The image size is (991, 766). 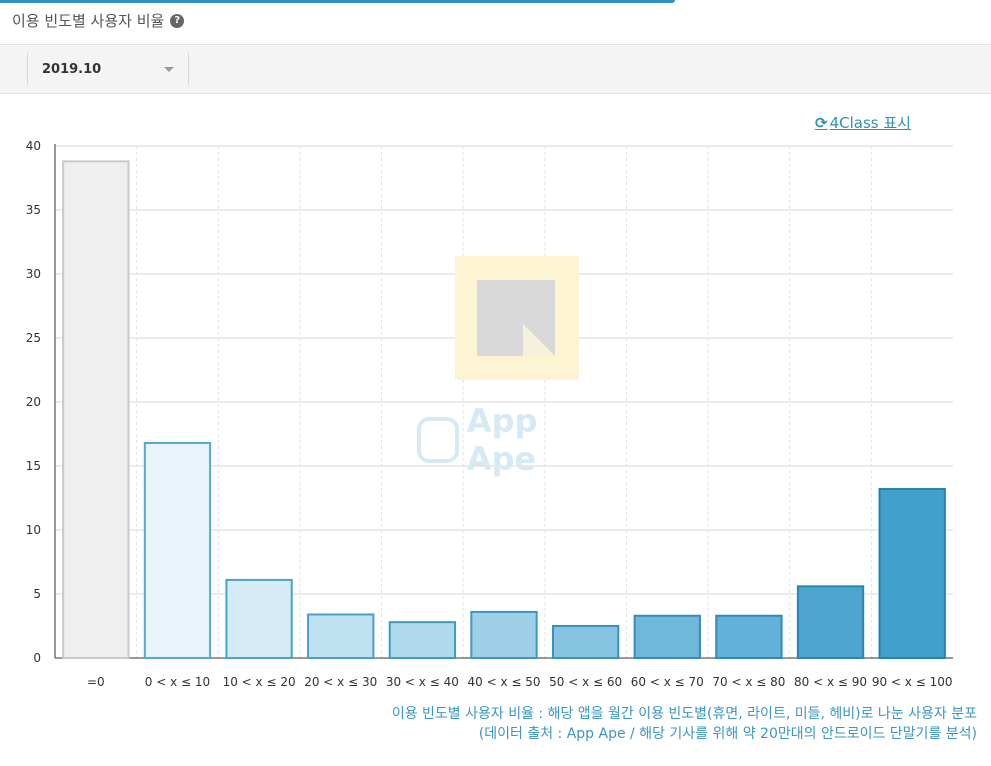 What do you see at coordinates (37, 658) in the screenshot?
I see `y-tick-label: 0` at bounding box center [37, 658].